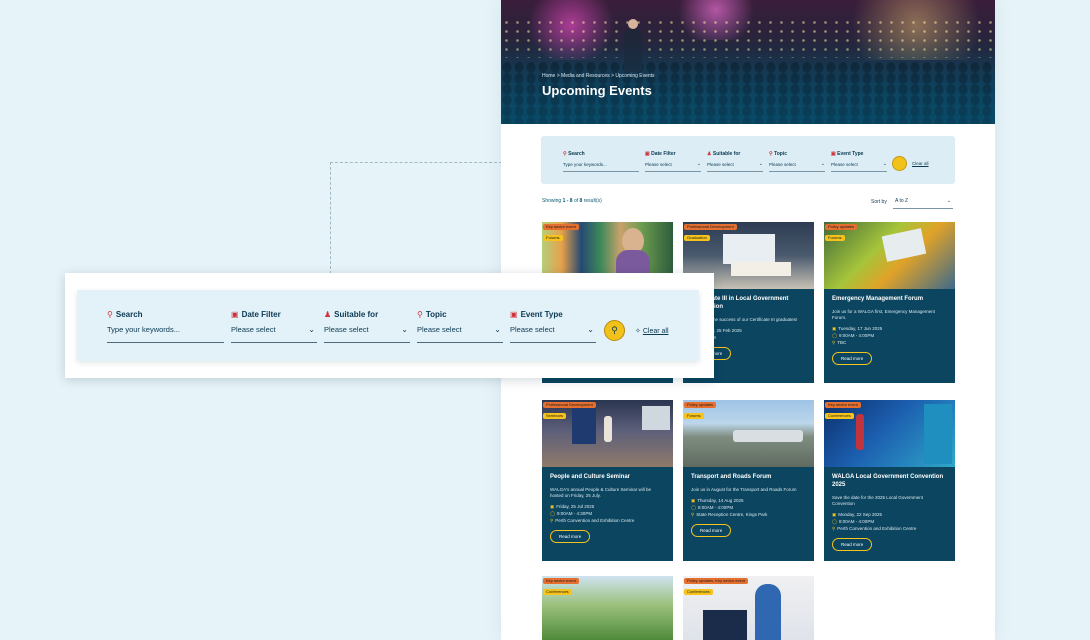  I want to click on search-submit-button: ⚲, so click(614, 330).